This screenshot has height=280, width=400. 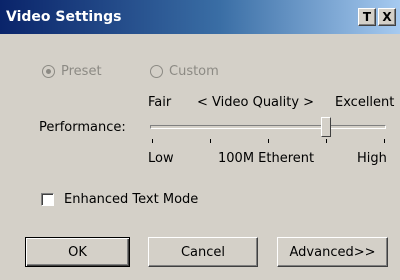 What do you see at coordinates (332, 252) in the screenshot?
I see `advanced-button: Advanced>>` at bounding box center [332, 252].